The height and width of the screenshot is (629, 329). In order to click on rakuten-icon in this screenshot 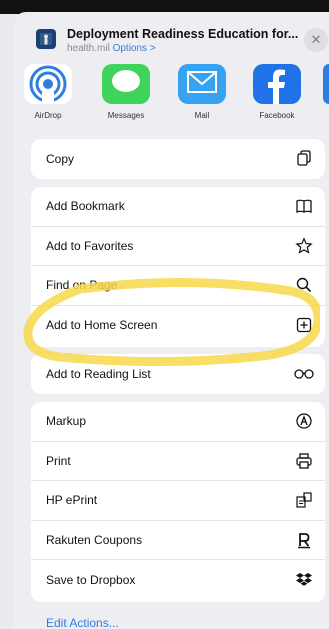, I will do `click(304, 540)`.